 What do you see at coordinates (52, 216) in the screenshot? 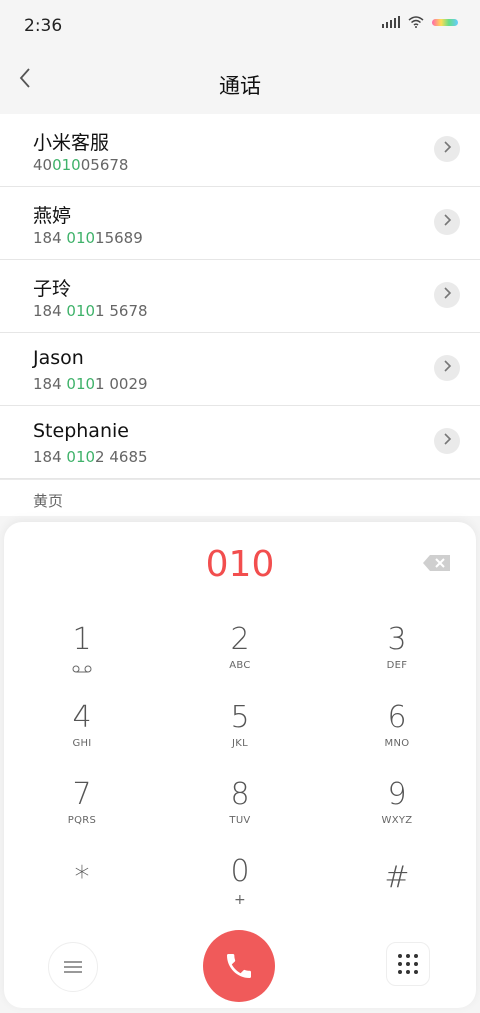
I see `contact-name: 燕婷` at bounding box center [52, 216].